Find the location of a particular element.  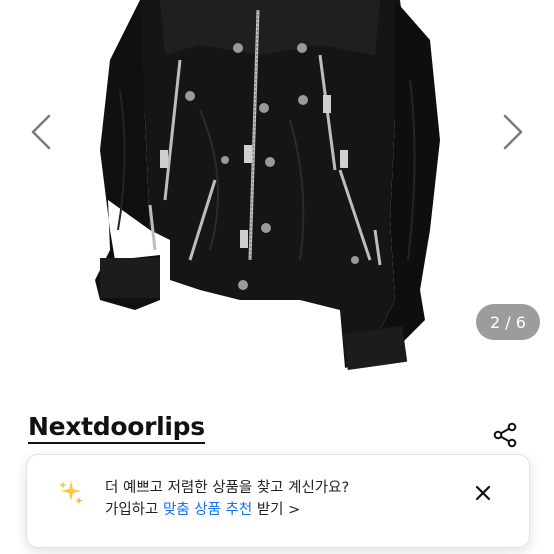

promo-cta-prefix: 가입하고 is located at coordinates (134, 510).